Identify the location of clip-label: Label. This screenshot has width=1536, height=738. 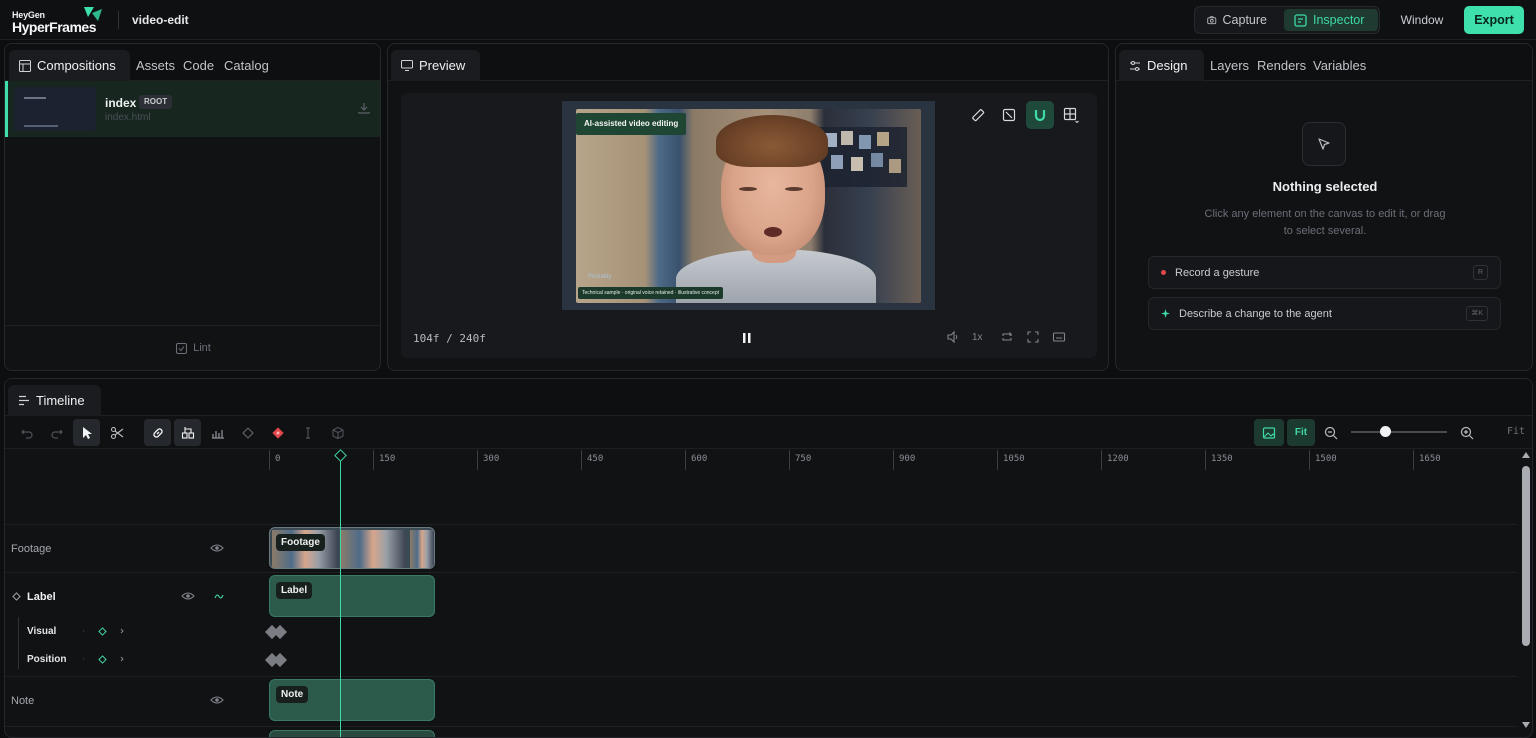
(352, 596).